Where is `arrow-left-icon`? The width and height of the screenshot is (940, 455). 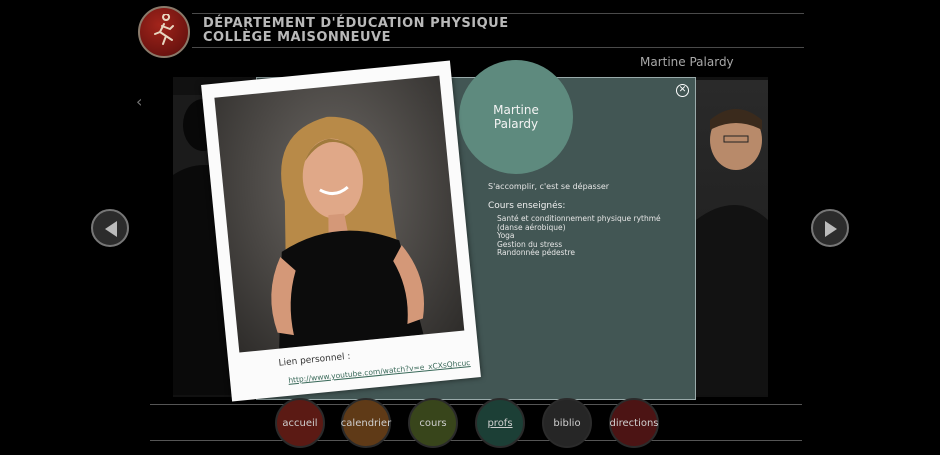
arrow-left-icon is located at coordinates (111, 229).